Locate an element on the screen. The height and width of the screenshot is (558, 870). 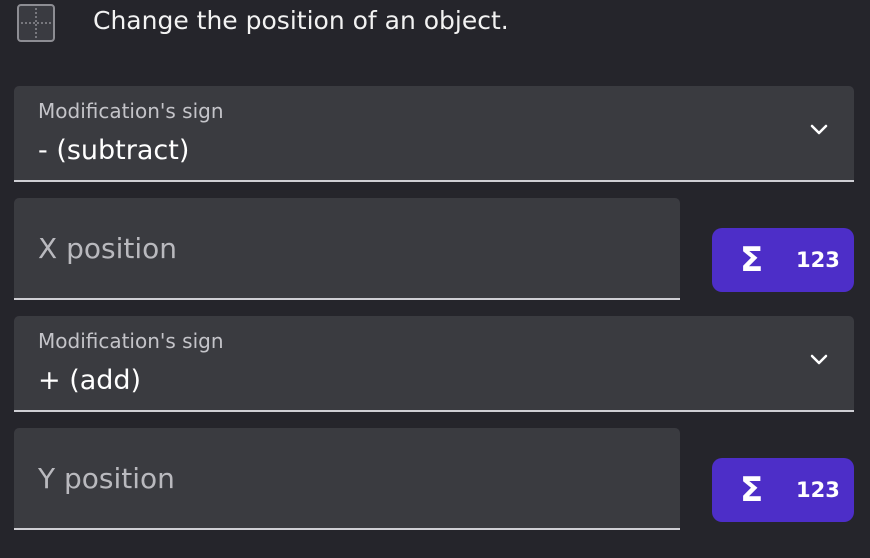
x-position-field is located at coordinates (347, 249).